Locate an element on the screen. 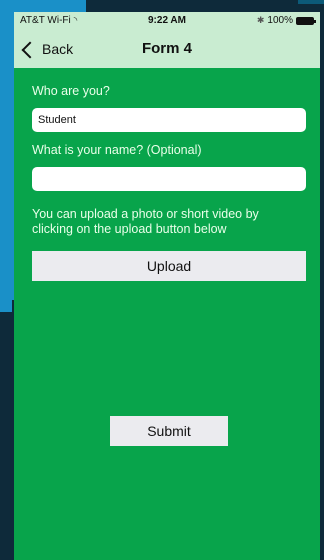  bluetooth-icon: ✱ is located at coordinates (260, 20).